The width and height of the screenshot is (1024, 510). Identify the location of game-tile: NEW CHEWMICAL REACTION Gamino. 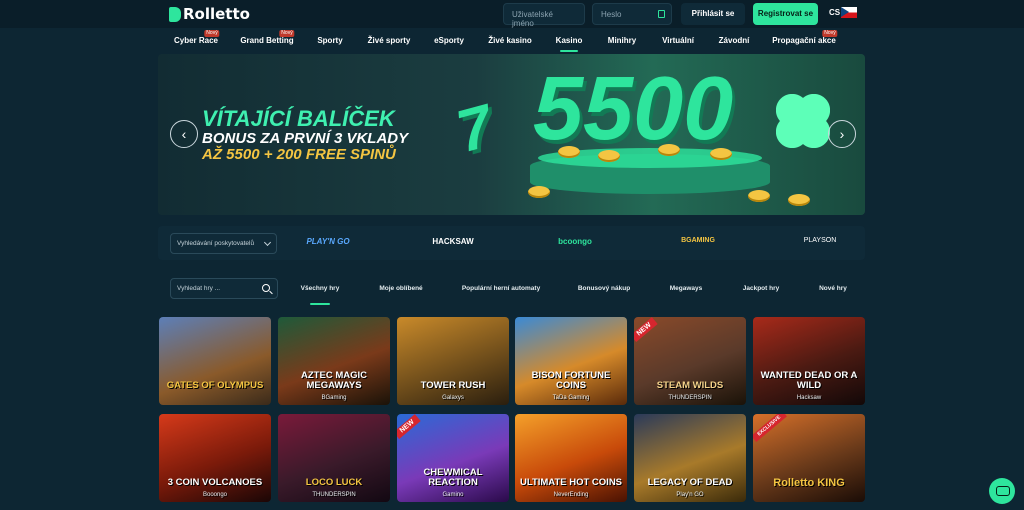
(453, 458).